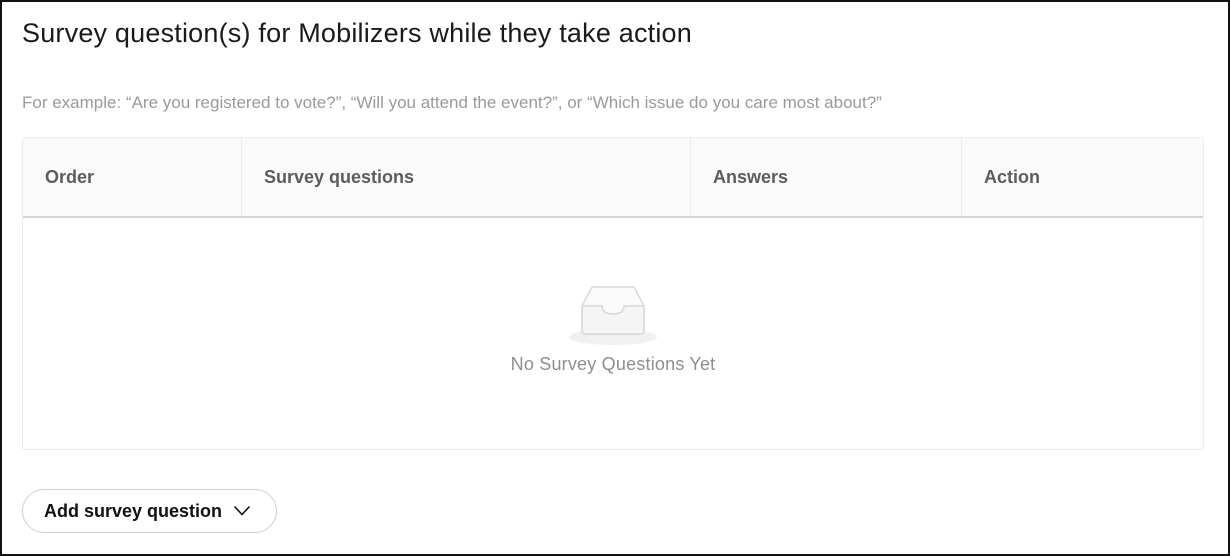 The image size is (1230, 556). Describe the element at coordinates (613, 364) in the screenshot. I see `empty-state-text: No Survey Questions Yet` at that location.